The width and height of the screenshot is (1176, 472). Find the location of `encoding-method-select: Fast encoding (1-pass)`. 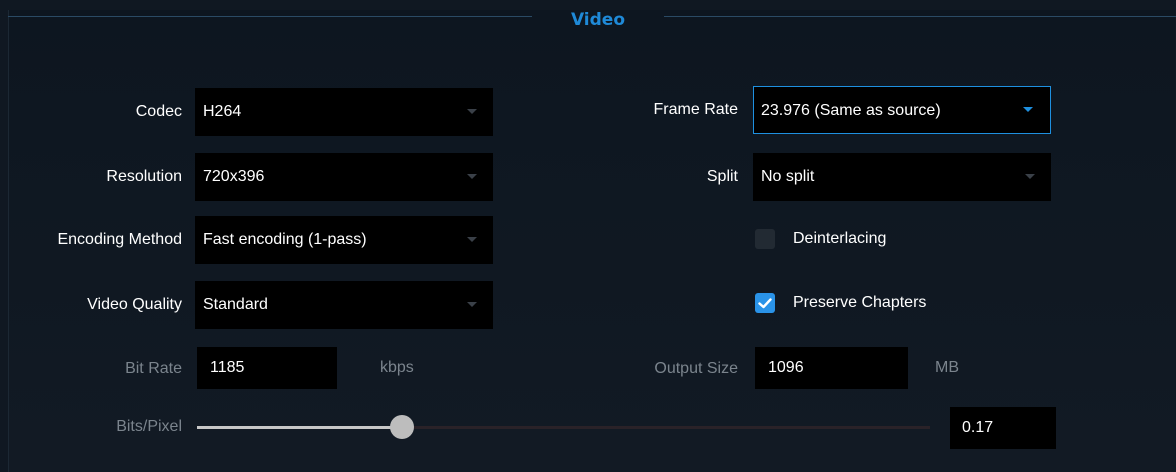

encoding-method-select: Fast encoding (1-pass) is located at coordinates (344, 240).